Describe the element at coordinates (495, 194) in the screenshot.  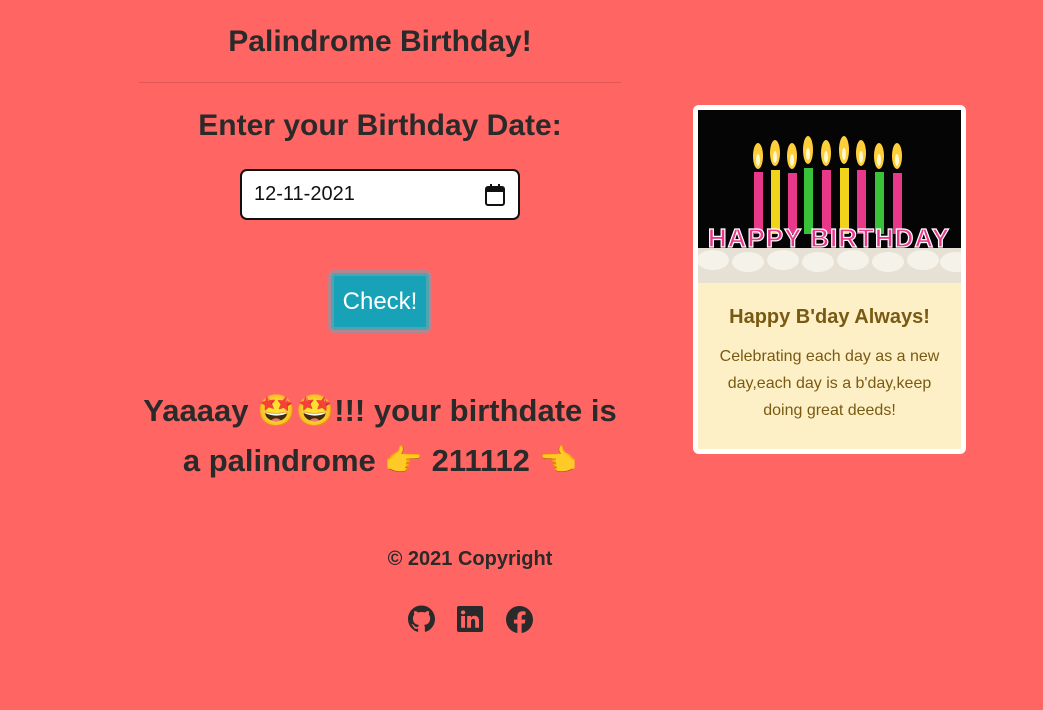
I see `calendar-icon` at that location.